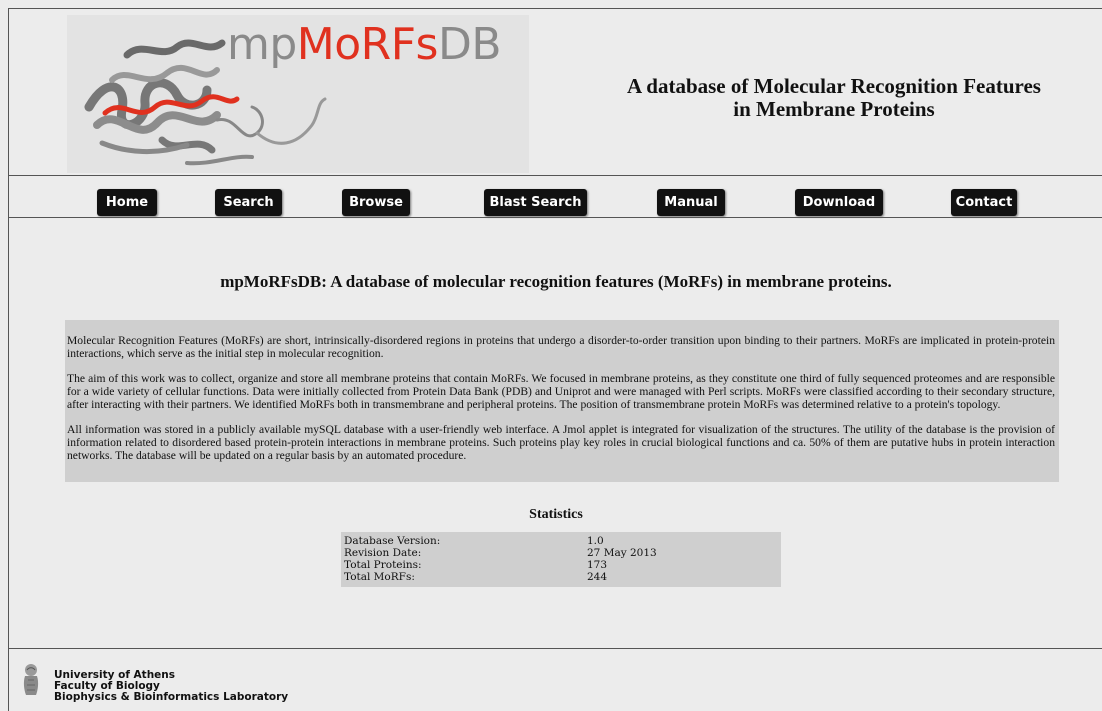  I want to click on logo-suffix: DB, so click(469, 44).